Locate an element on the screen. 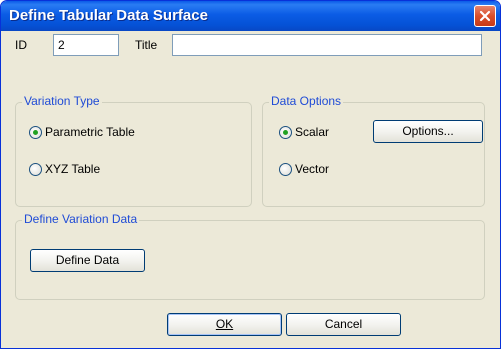  variation-type-legend: Variation Type is located at coordinates (62, 101).